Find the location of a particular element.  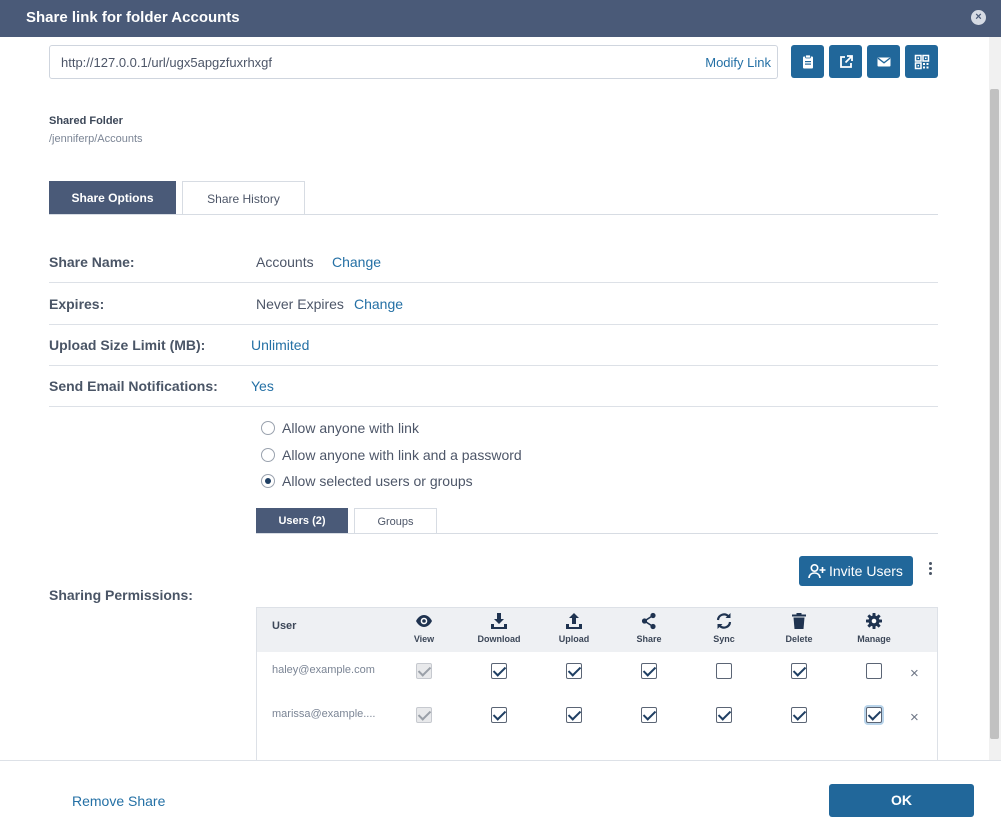

trash-icon is located at coordinates (799, 621).